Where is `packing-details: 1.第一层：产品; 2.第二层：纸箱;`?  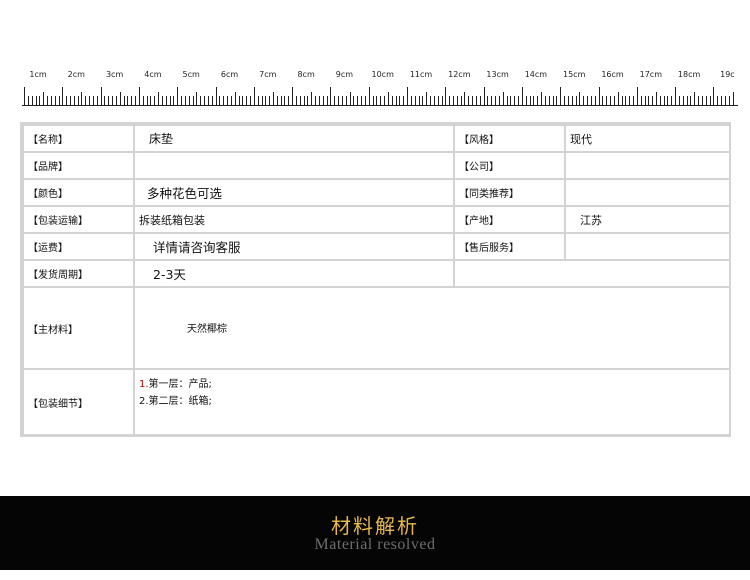 packing-details: 1.第一层：产品; 2.第二层：纸箱; is located at coordinates (432, 402).